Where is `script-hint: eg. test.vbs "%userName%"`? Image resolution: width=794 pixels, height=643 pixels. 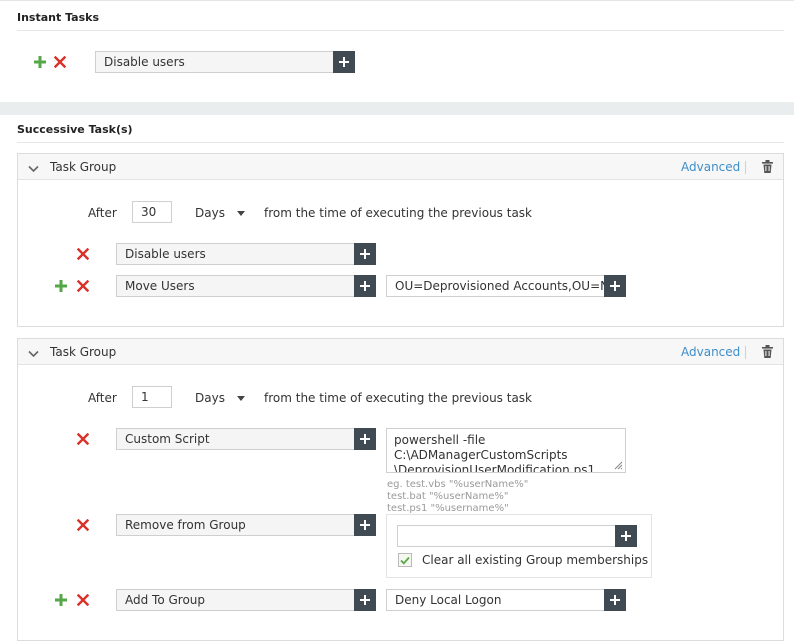 script-hint: eg. test.vbs "%userName%" is located at coordinates (458, 484).